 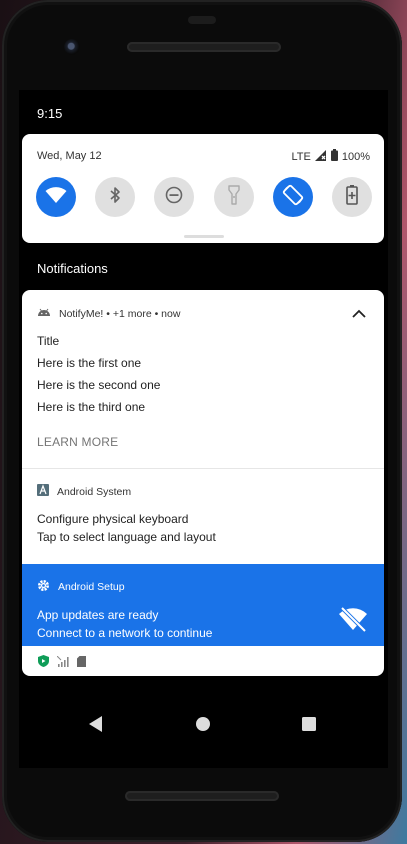 What do you see at coordinates (43, 491) in the screenshot?
I see `keyboard-app-icon` at bounding box center [43, 491].